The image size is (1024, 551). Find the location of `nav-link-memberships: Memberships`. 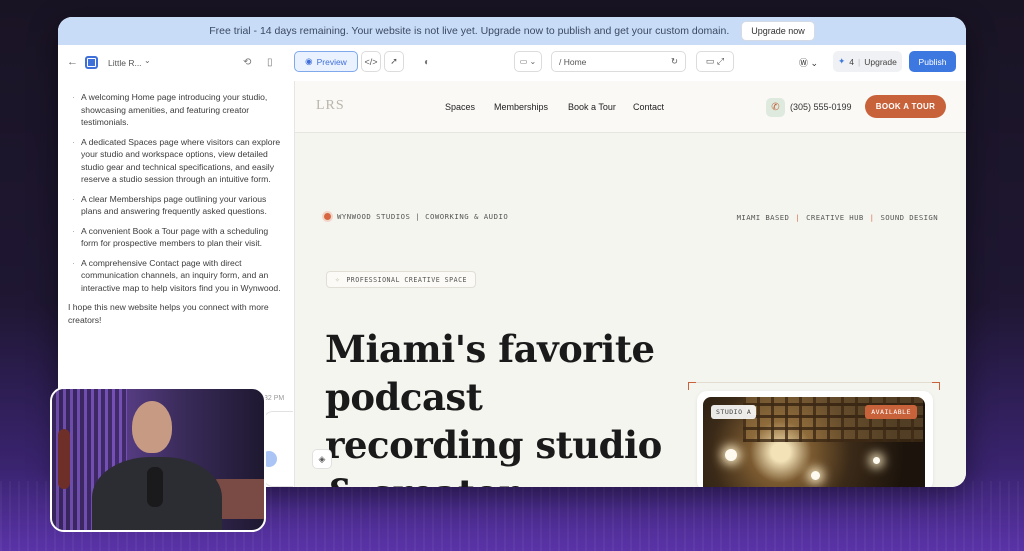

nav-link-memberships: Memberships is located at coordinates (521, 107).